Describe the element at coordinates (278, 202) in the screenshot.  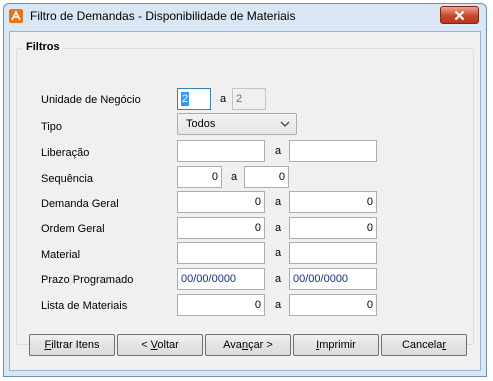
I see `demanda-geral-separator: a` at that location.